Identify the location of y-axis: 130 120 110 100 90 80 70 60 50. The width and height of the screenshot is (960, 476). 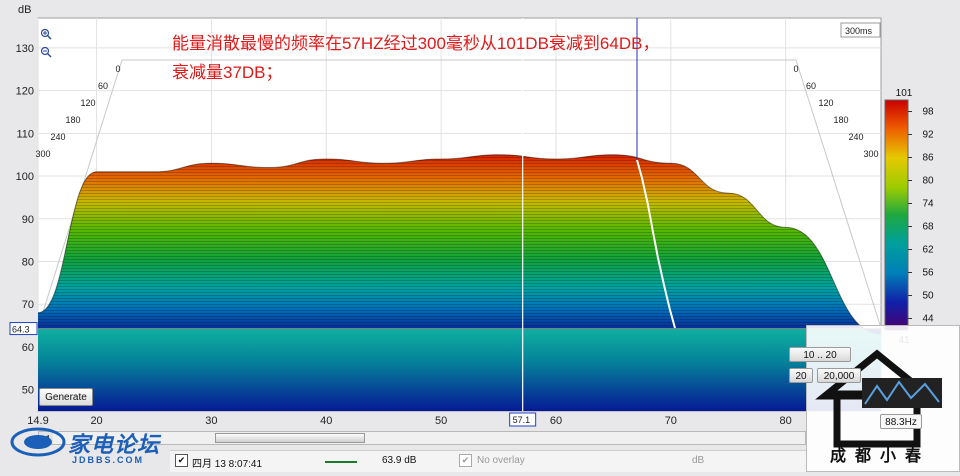
(25, 220).